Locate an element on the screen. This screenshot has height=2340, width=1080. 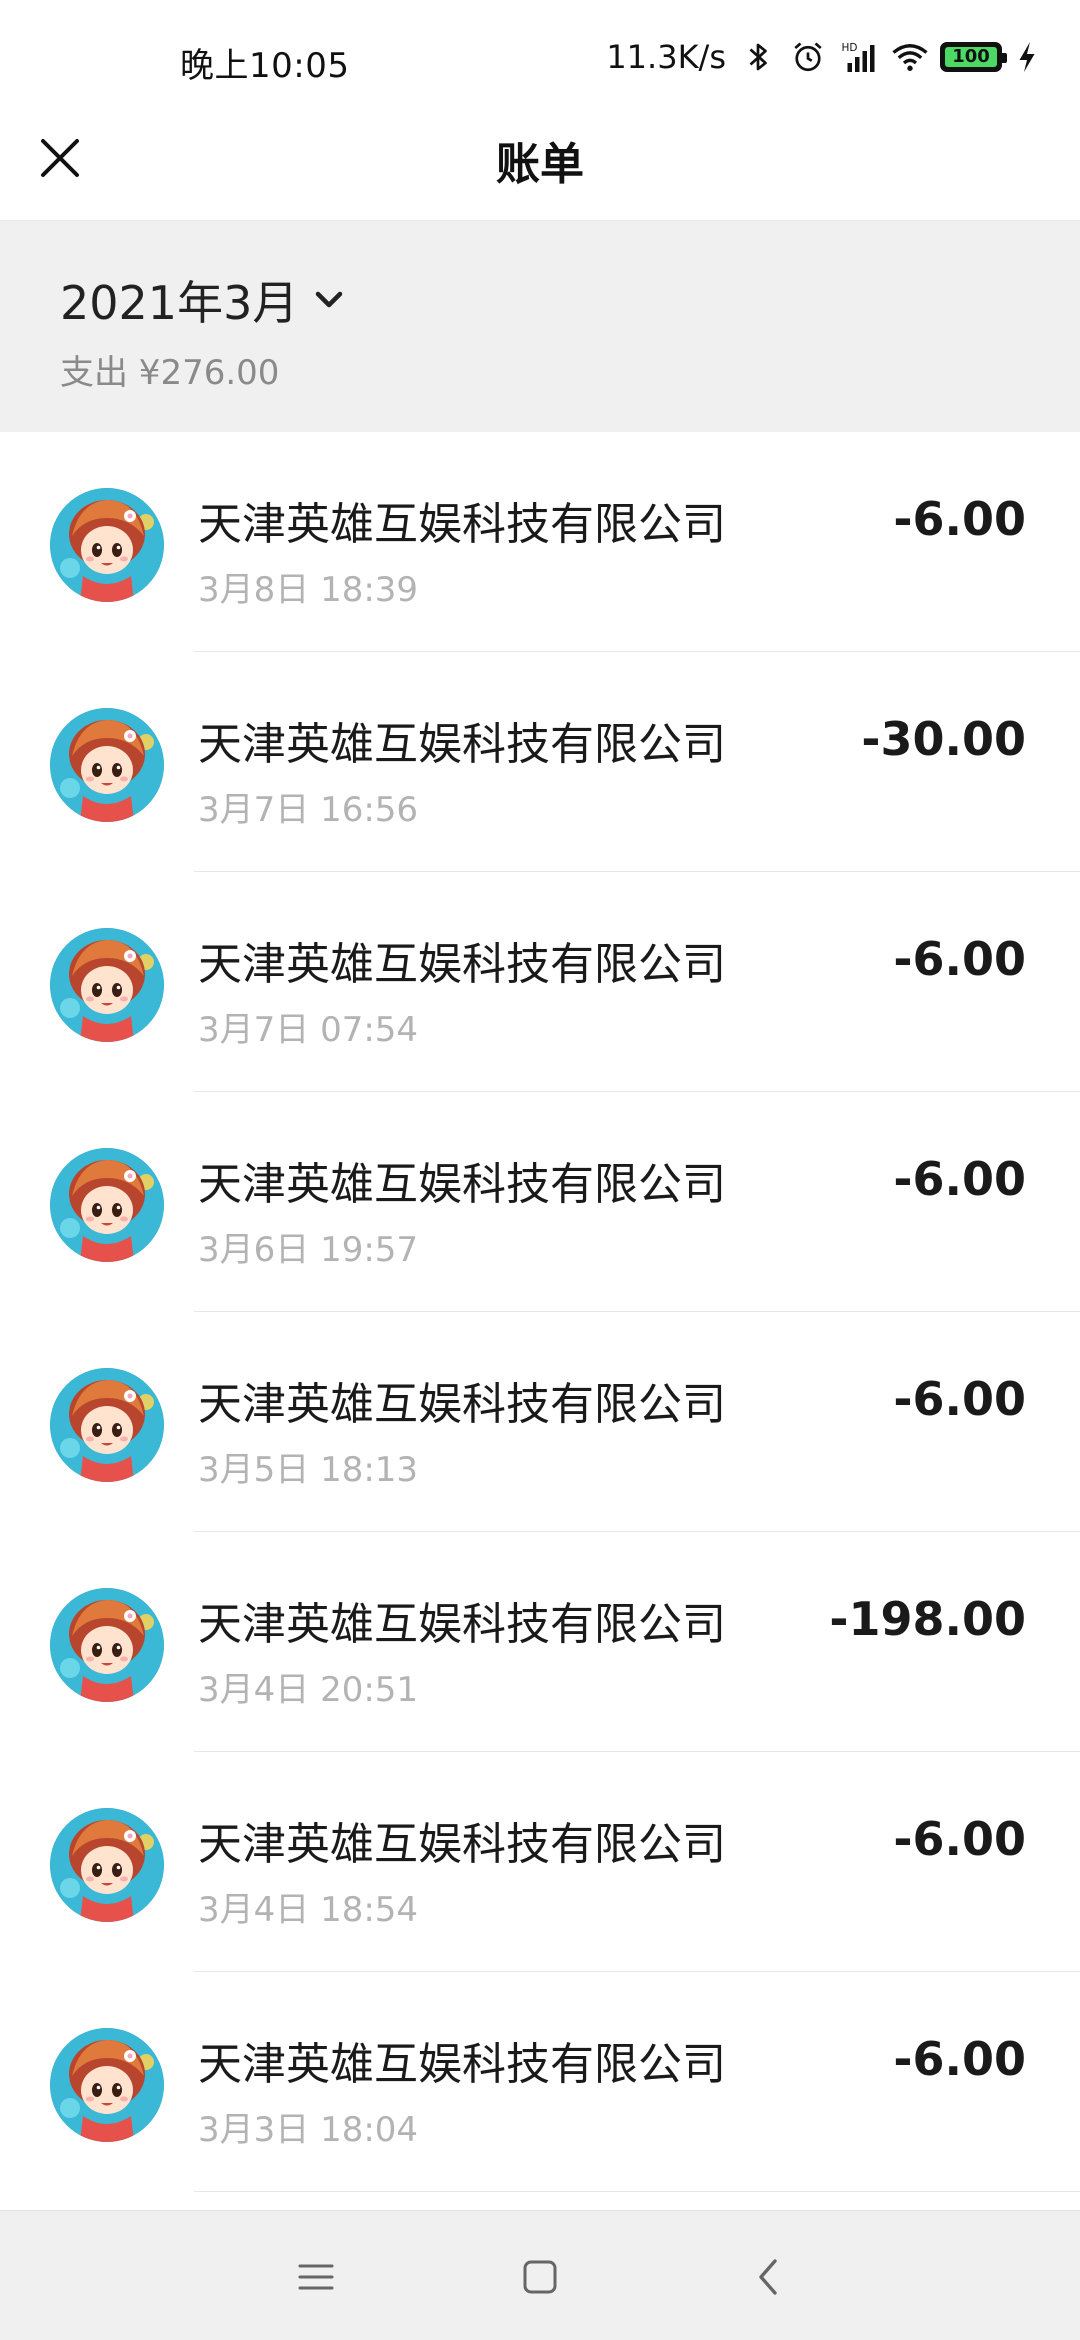
bill-time: 3月8日 18:39 is located at coordinates (308, 590).